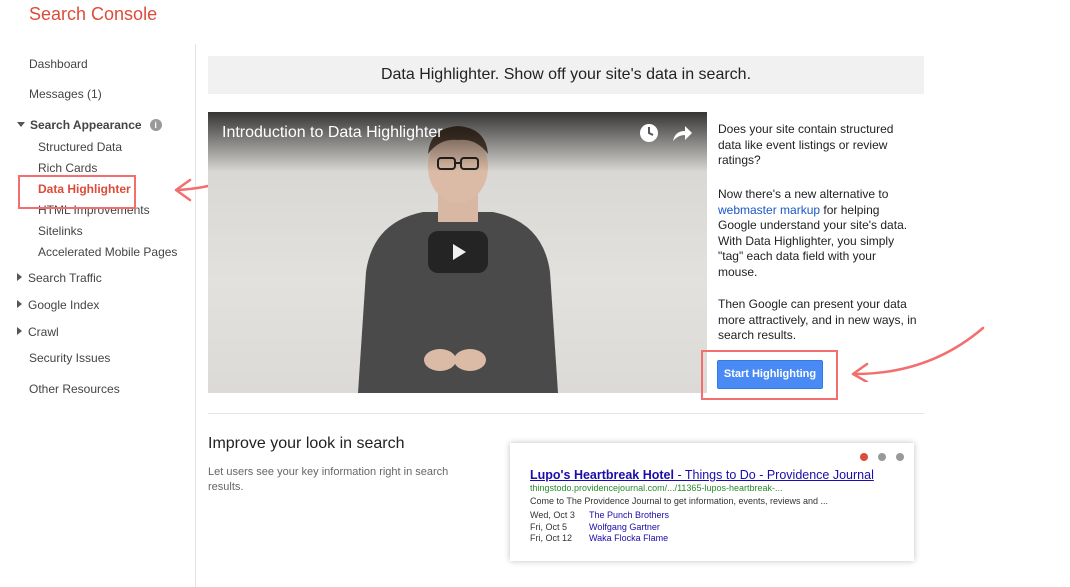  Describe the element at coordinates (64, 305) in the screenshot. I see `sidebar-item-label: Google Index` at that location.